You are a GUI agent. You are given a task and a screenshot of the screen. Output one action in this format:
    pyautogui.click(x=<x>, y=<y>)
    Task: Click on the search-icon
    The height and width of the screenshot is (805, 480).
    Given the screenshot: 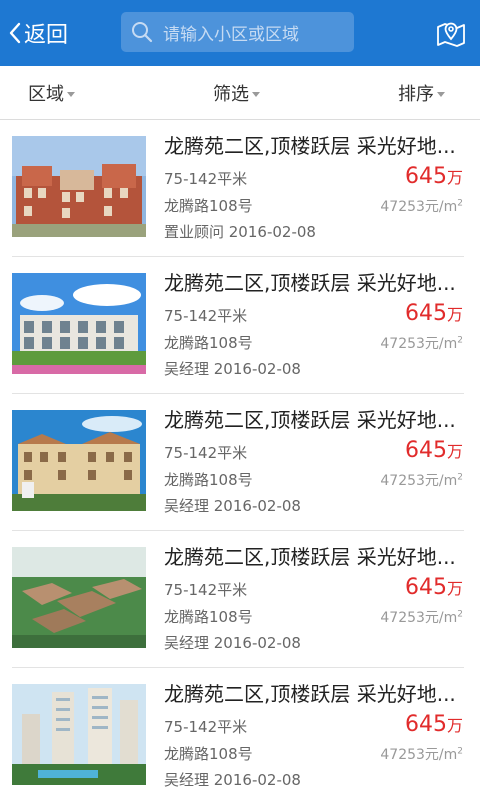 What is the action you would take?
    pyautogui.click(x=142, y=32)
    